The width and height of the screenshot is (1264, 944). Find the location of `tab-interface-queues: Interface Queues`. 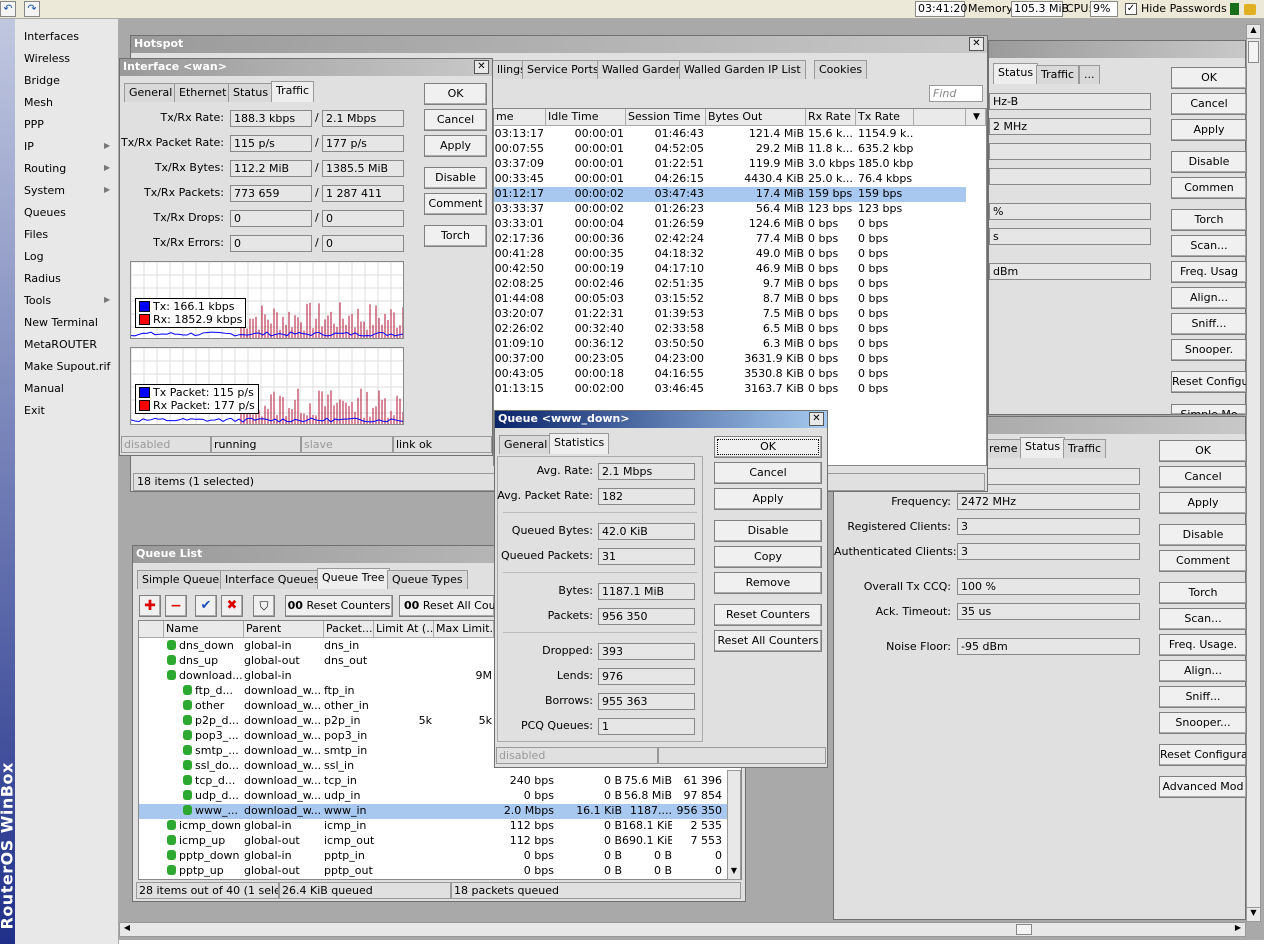

tab-interface-queues: Interface Queues is located at coordinates (272, 579).